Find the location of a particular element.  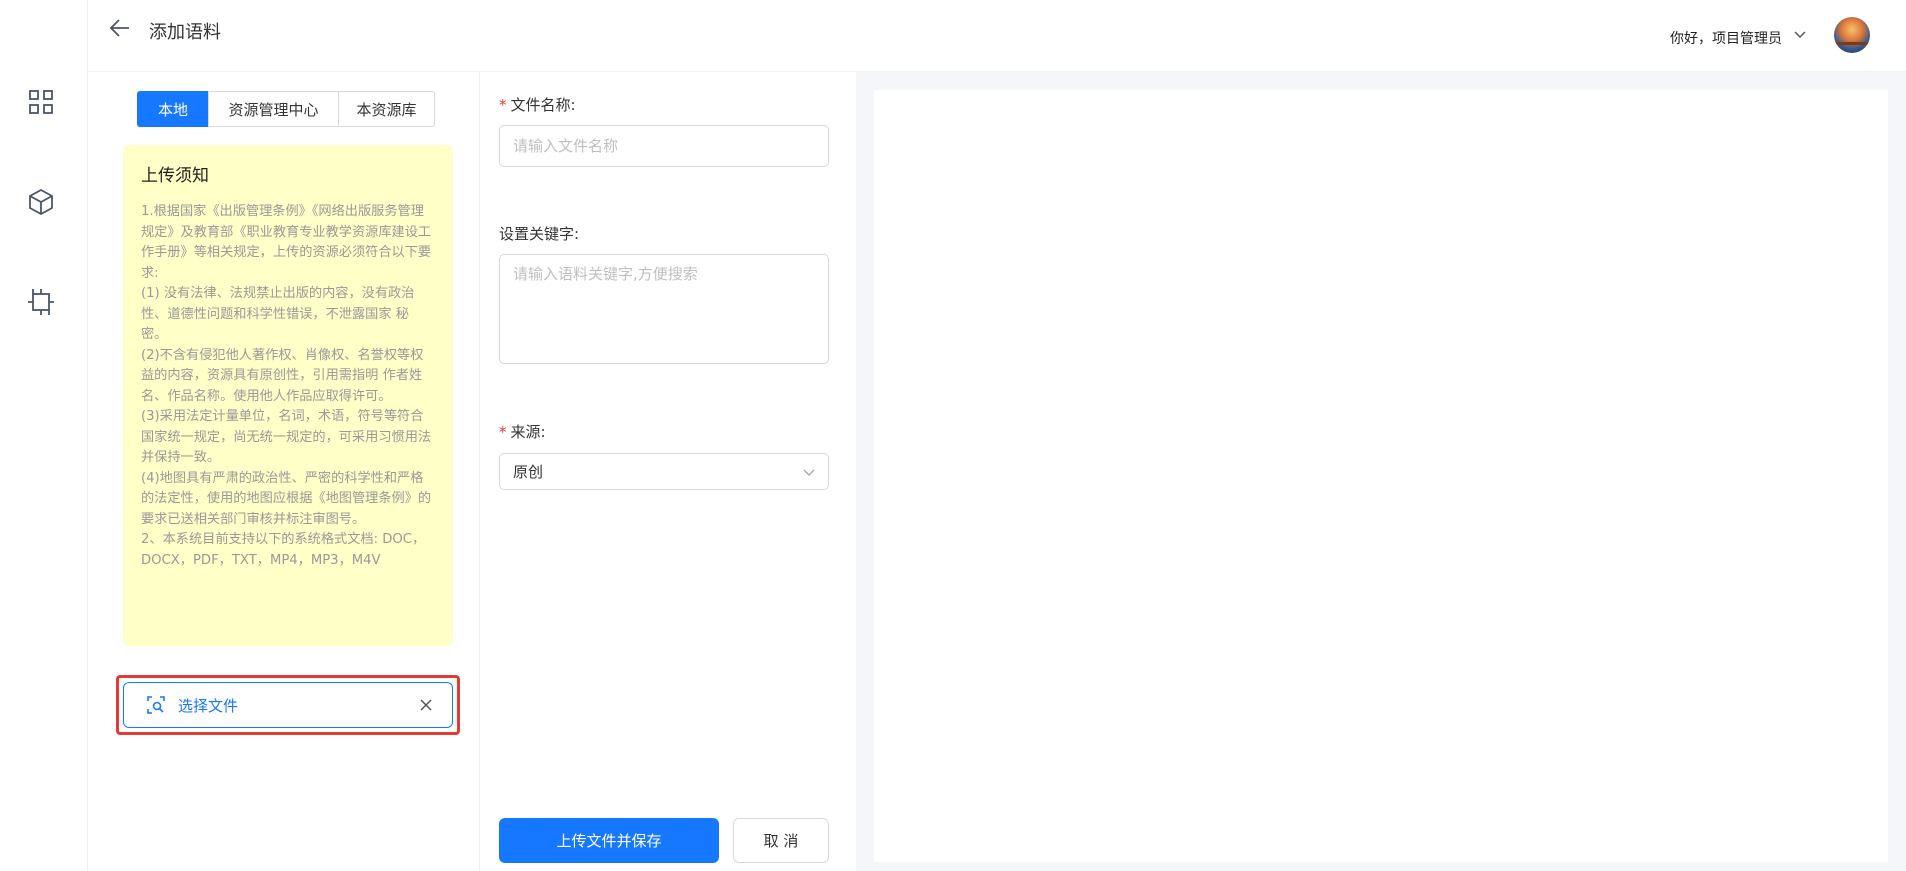

tab-local: 本地 is located at coordinates (173, 109).